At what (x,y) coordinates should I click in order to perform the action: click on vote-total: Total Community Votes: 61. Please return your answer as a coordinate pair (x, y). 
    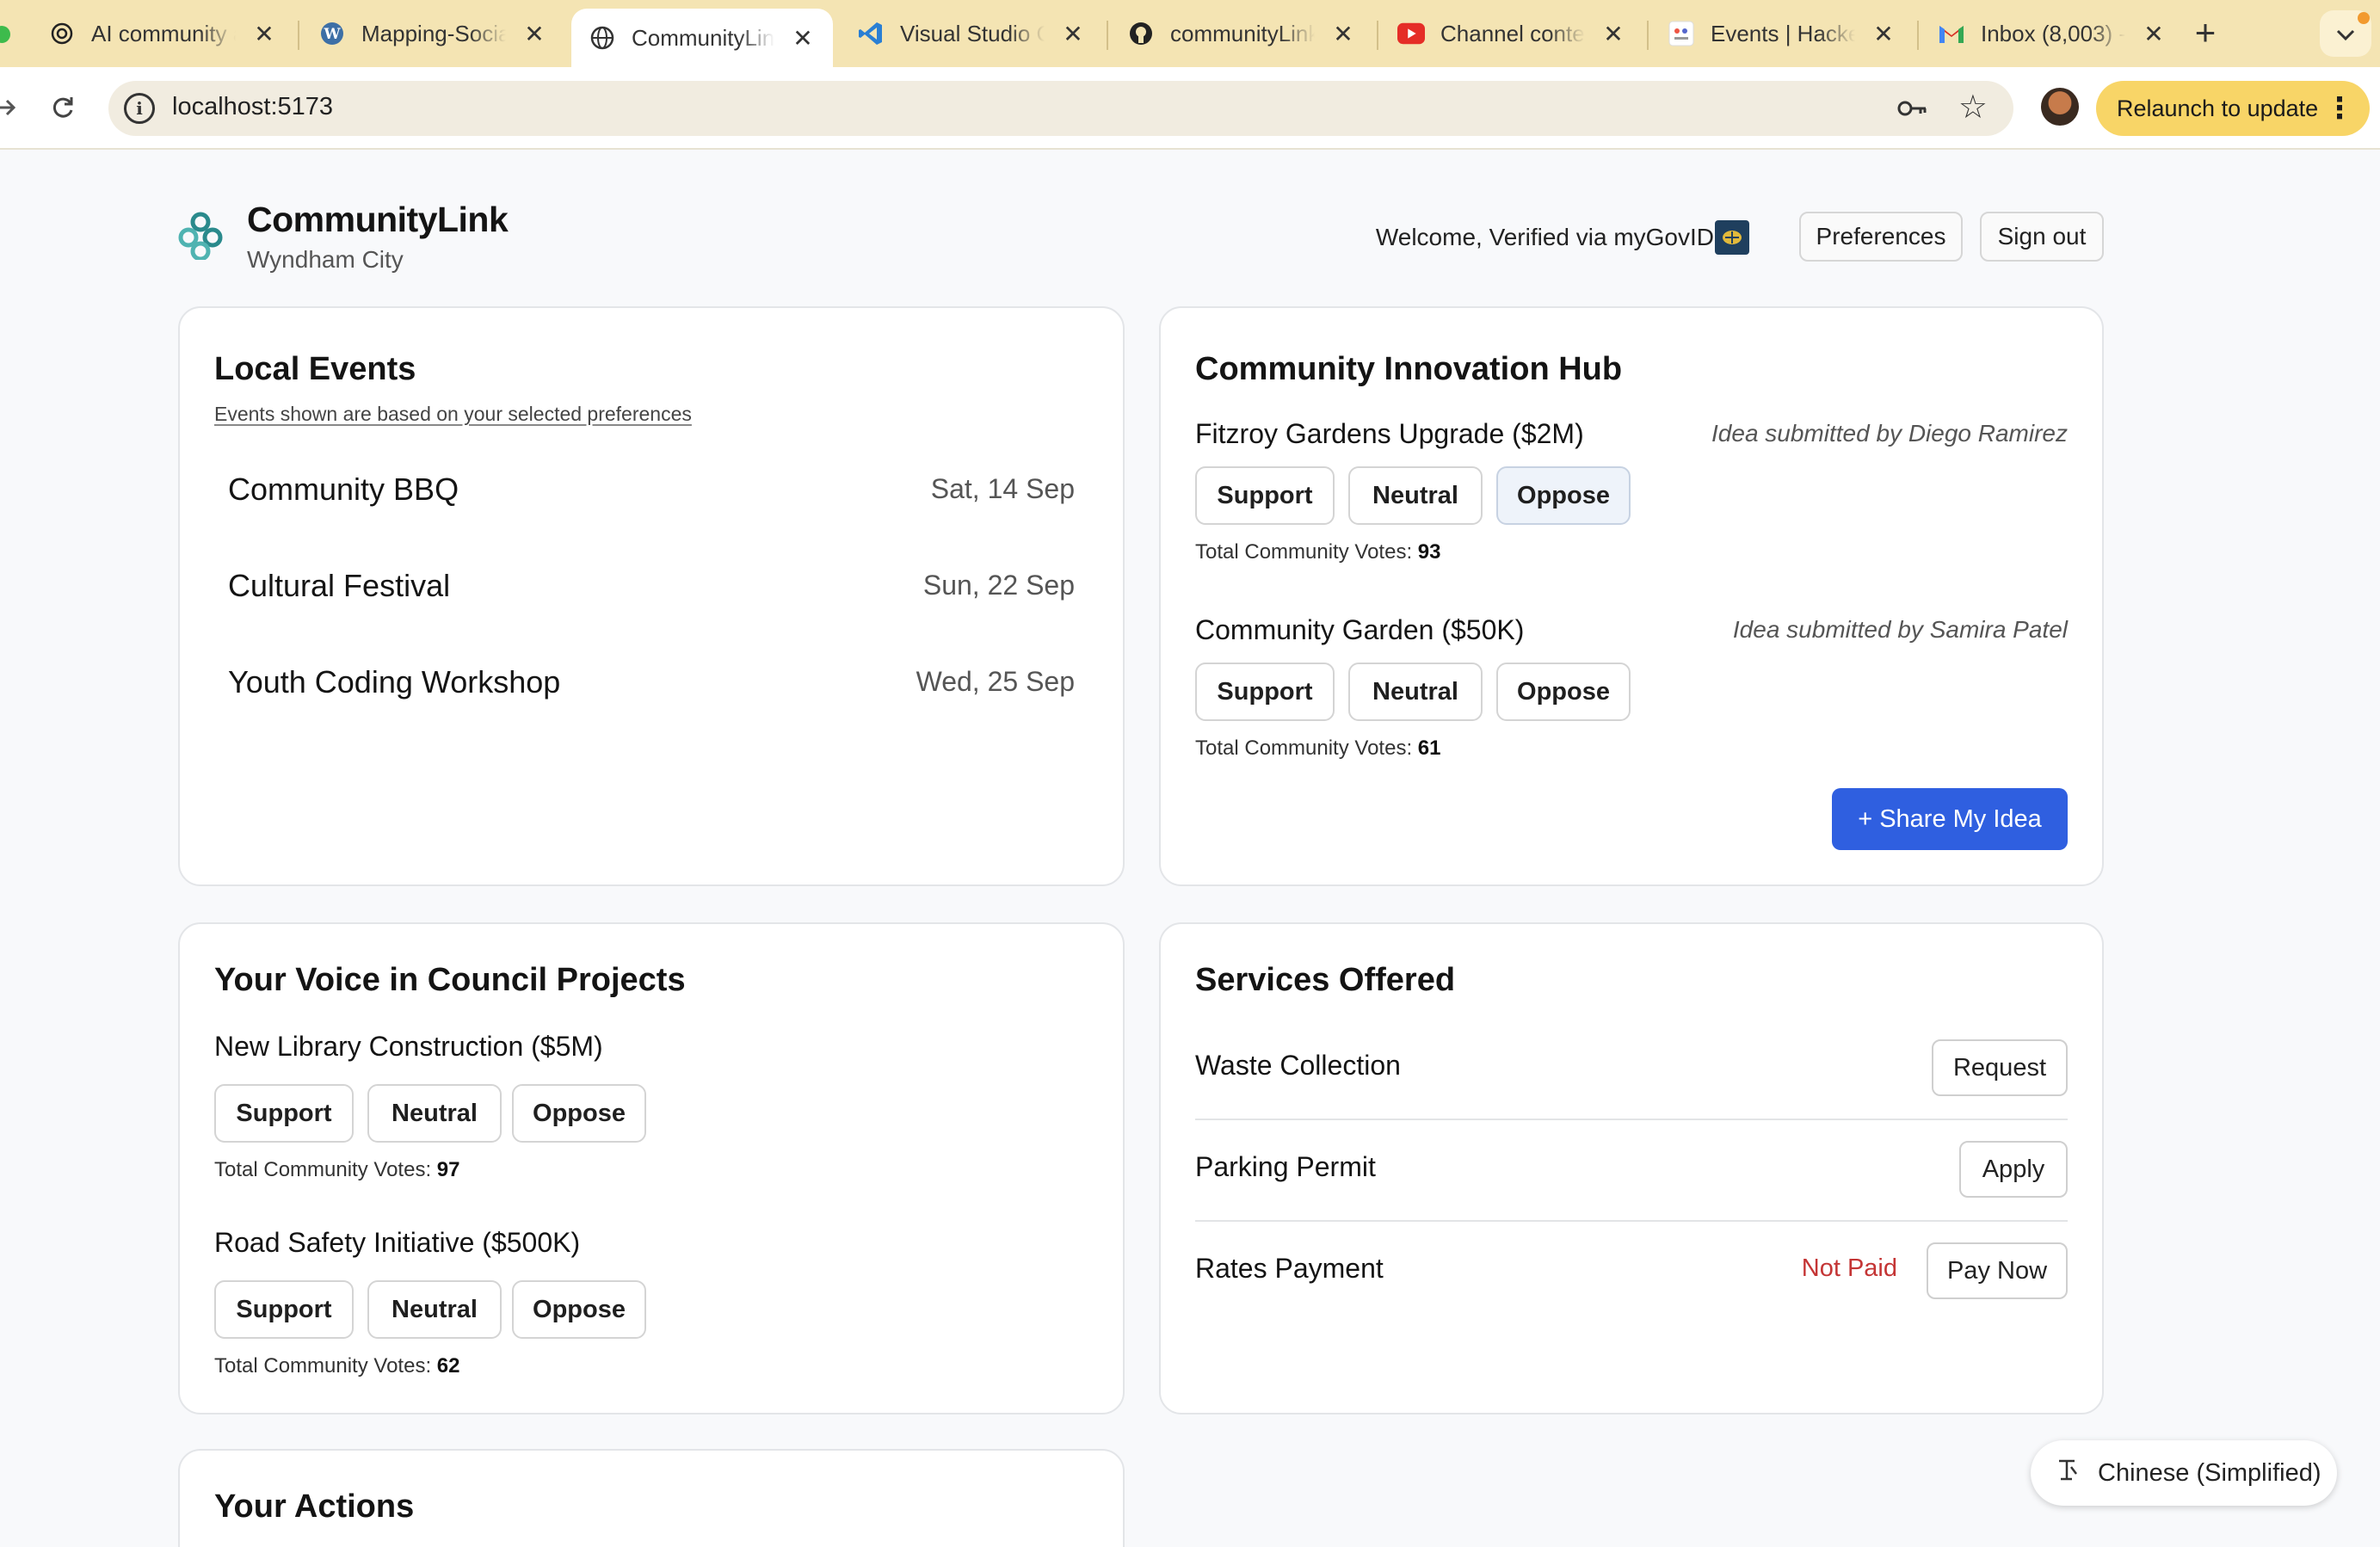
    Looking at the image, I should click on (1317, 749).